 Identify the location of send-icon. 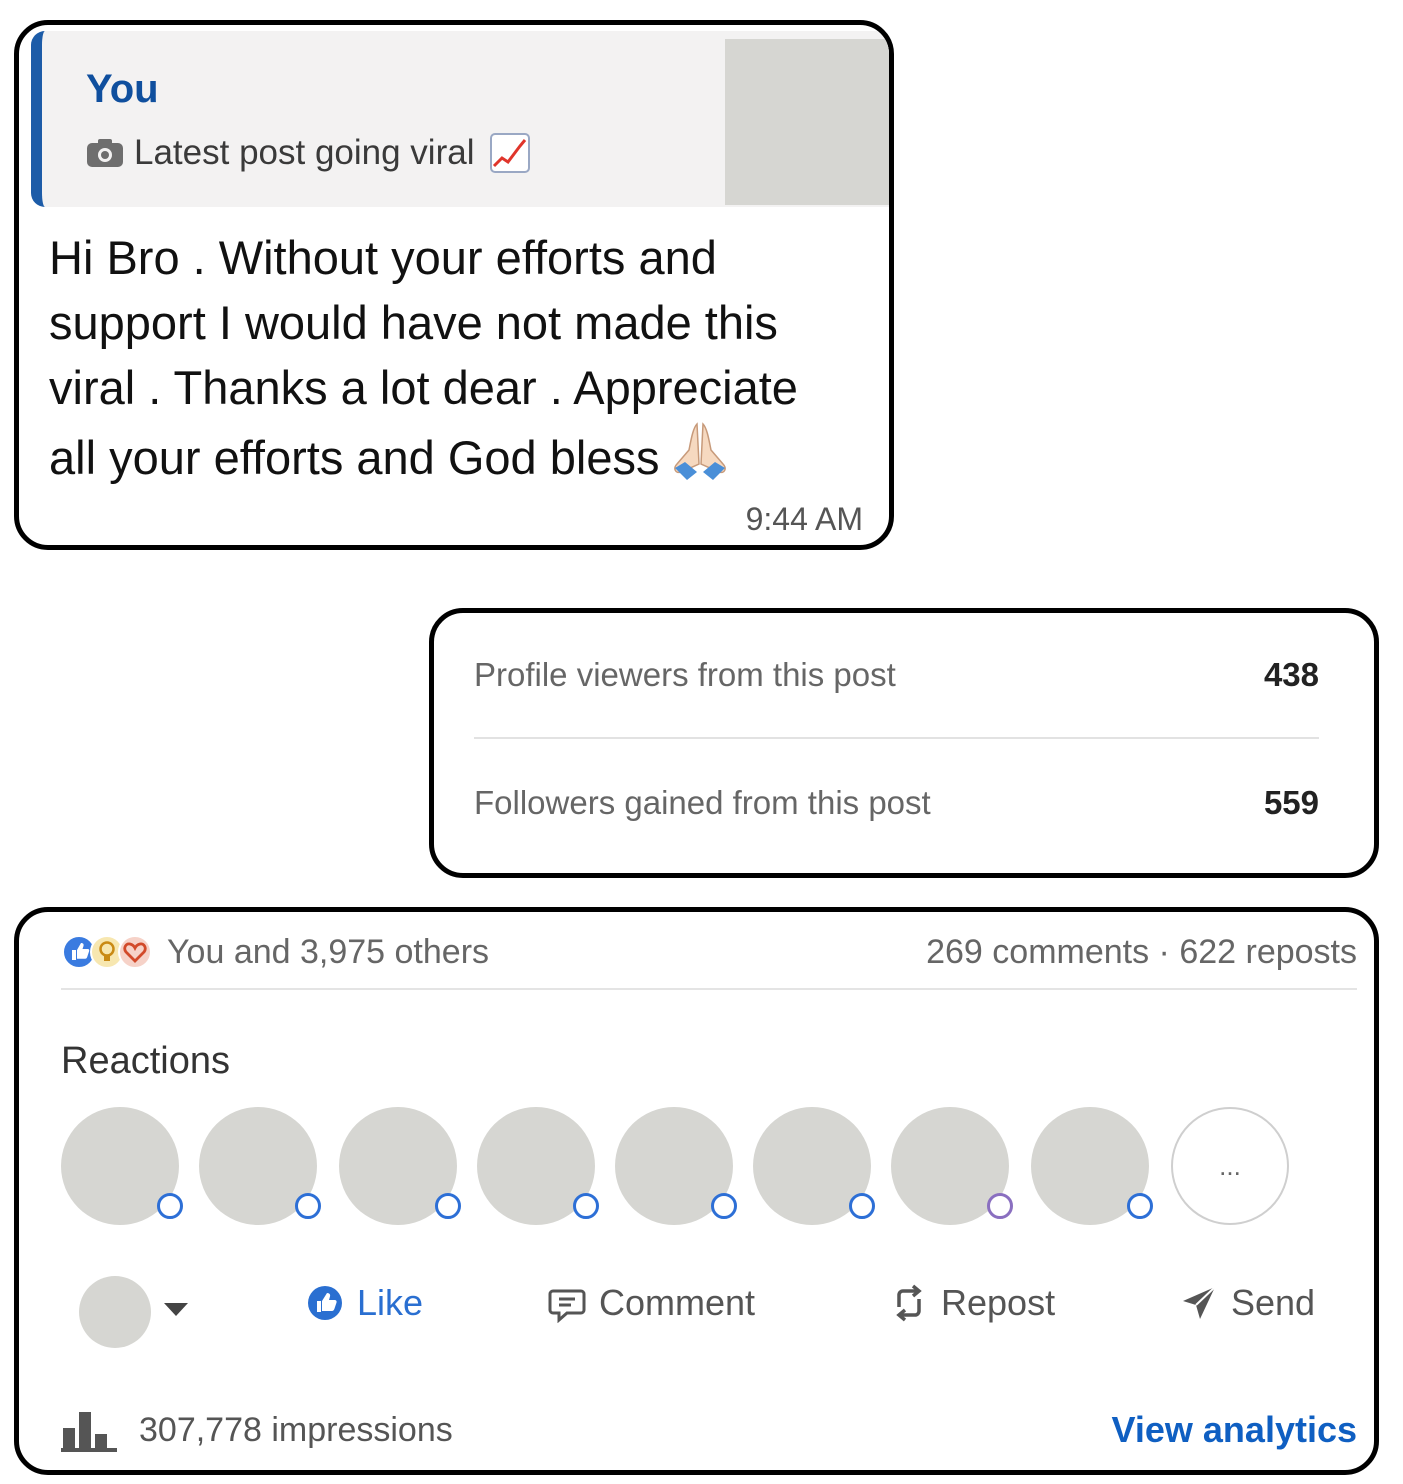
(1199, 1302).